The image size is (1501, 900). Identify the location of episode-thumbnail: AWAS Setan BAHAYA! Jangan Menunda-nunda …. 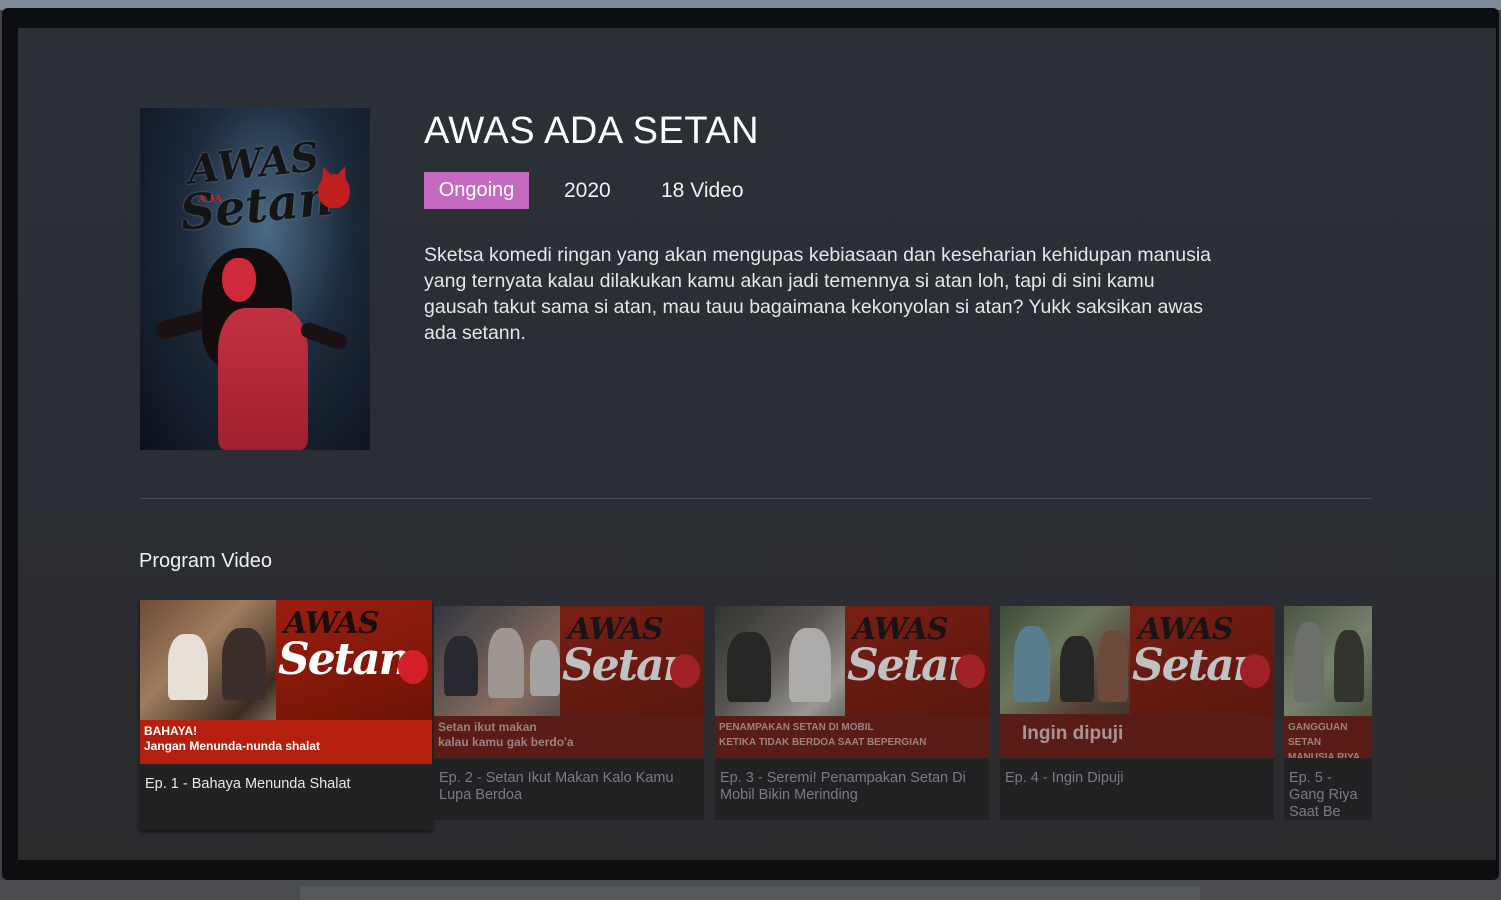
(286, 682).